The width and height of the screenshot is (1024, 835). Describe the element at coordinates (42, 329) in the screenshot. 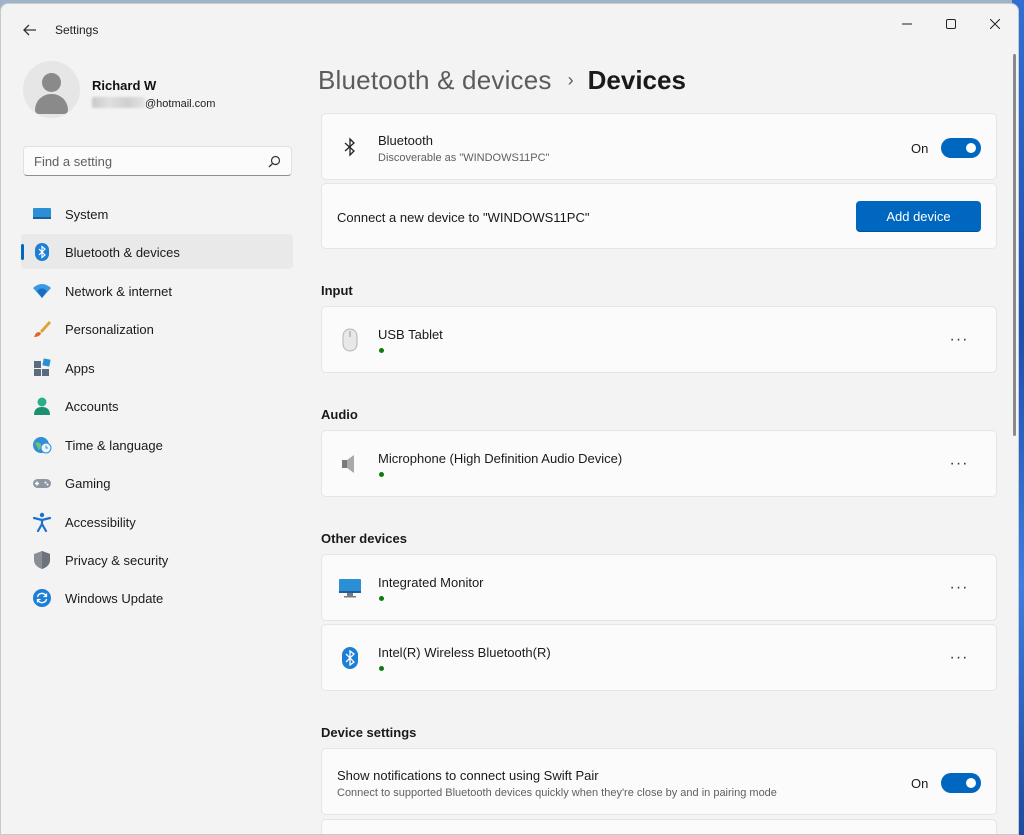

I see `brush-icon` at that location.